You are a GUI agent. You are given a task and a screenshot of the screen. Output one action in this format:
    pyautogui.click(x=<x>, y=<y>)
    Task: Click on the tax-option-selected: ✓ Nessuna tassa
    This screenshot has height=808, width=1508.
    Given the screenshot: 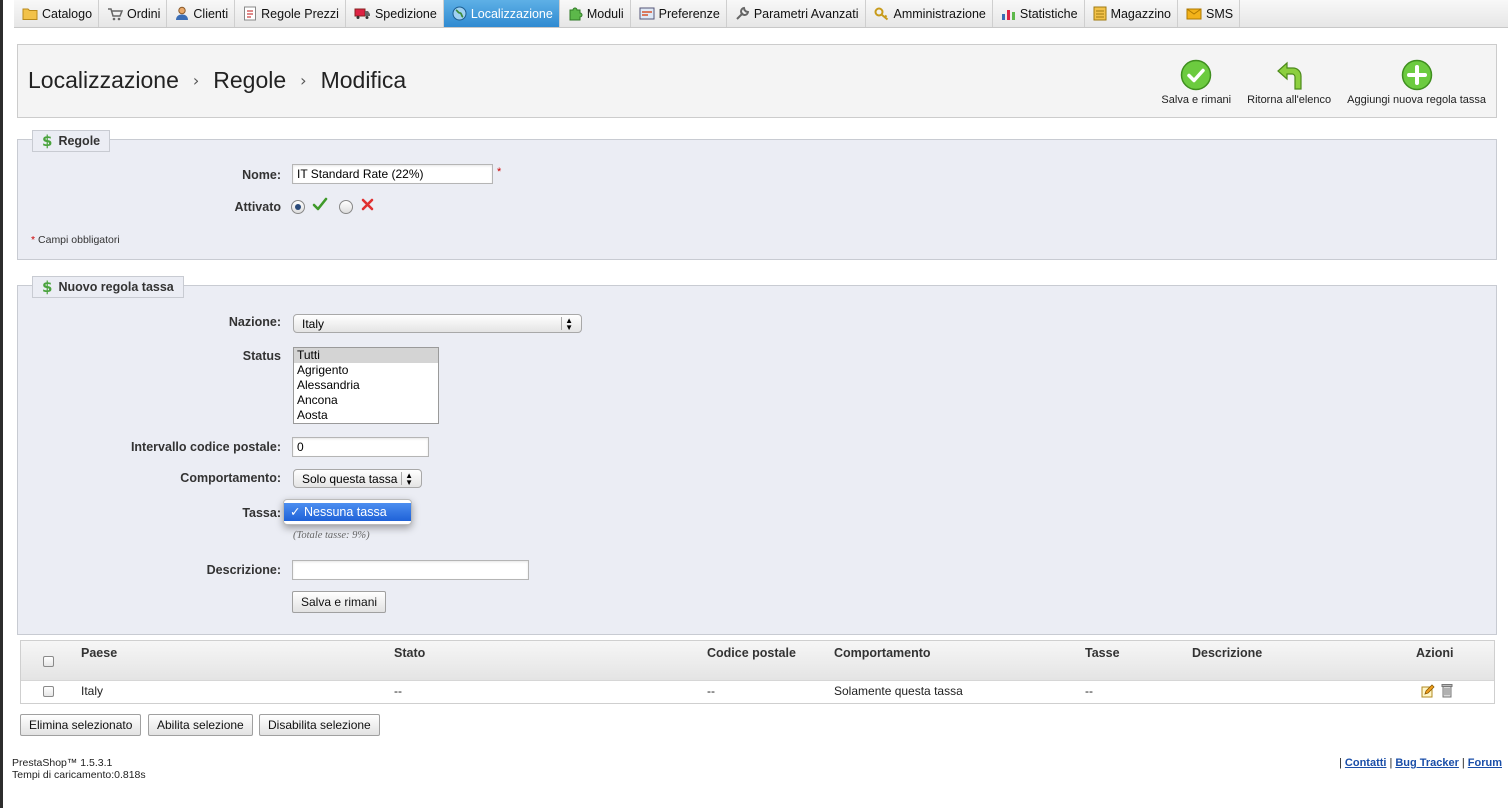 What is the action you would take?
    pyautogui.click(x=347, y=512)
    